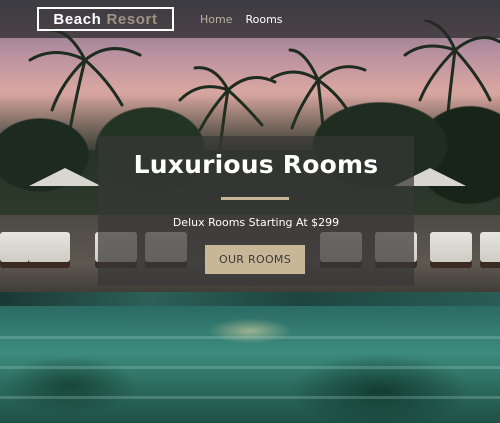 This screenshot has width=500, height=423. I want to click on our-rooms-button: OUR ROOMS, so click(255, 259).